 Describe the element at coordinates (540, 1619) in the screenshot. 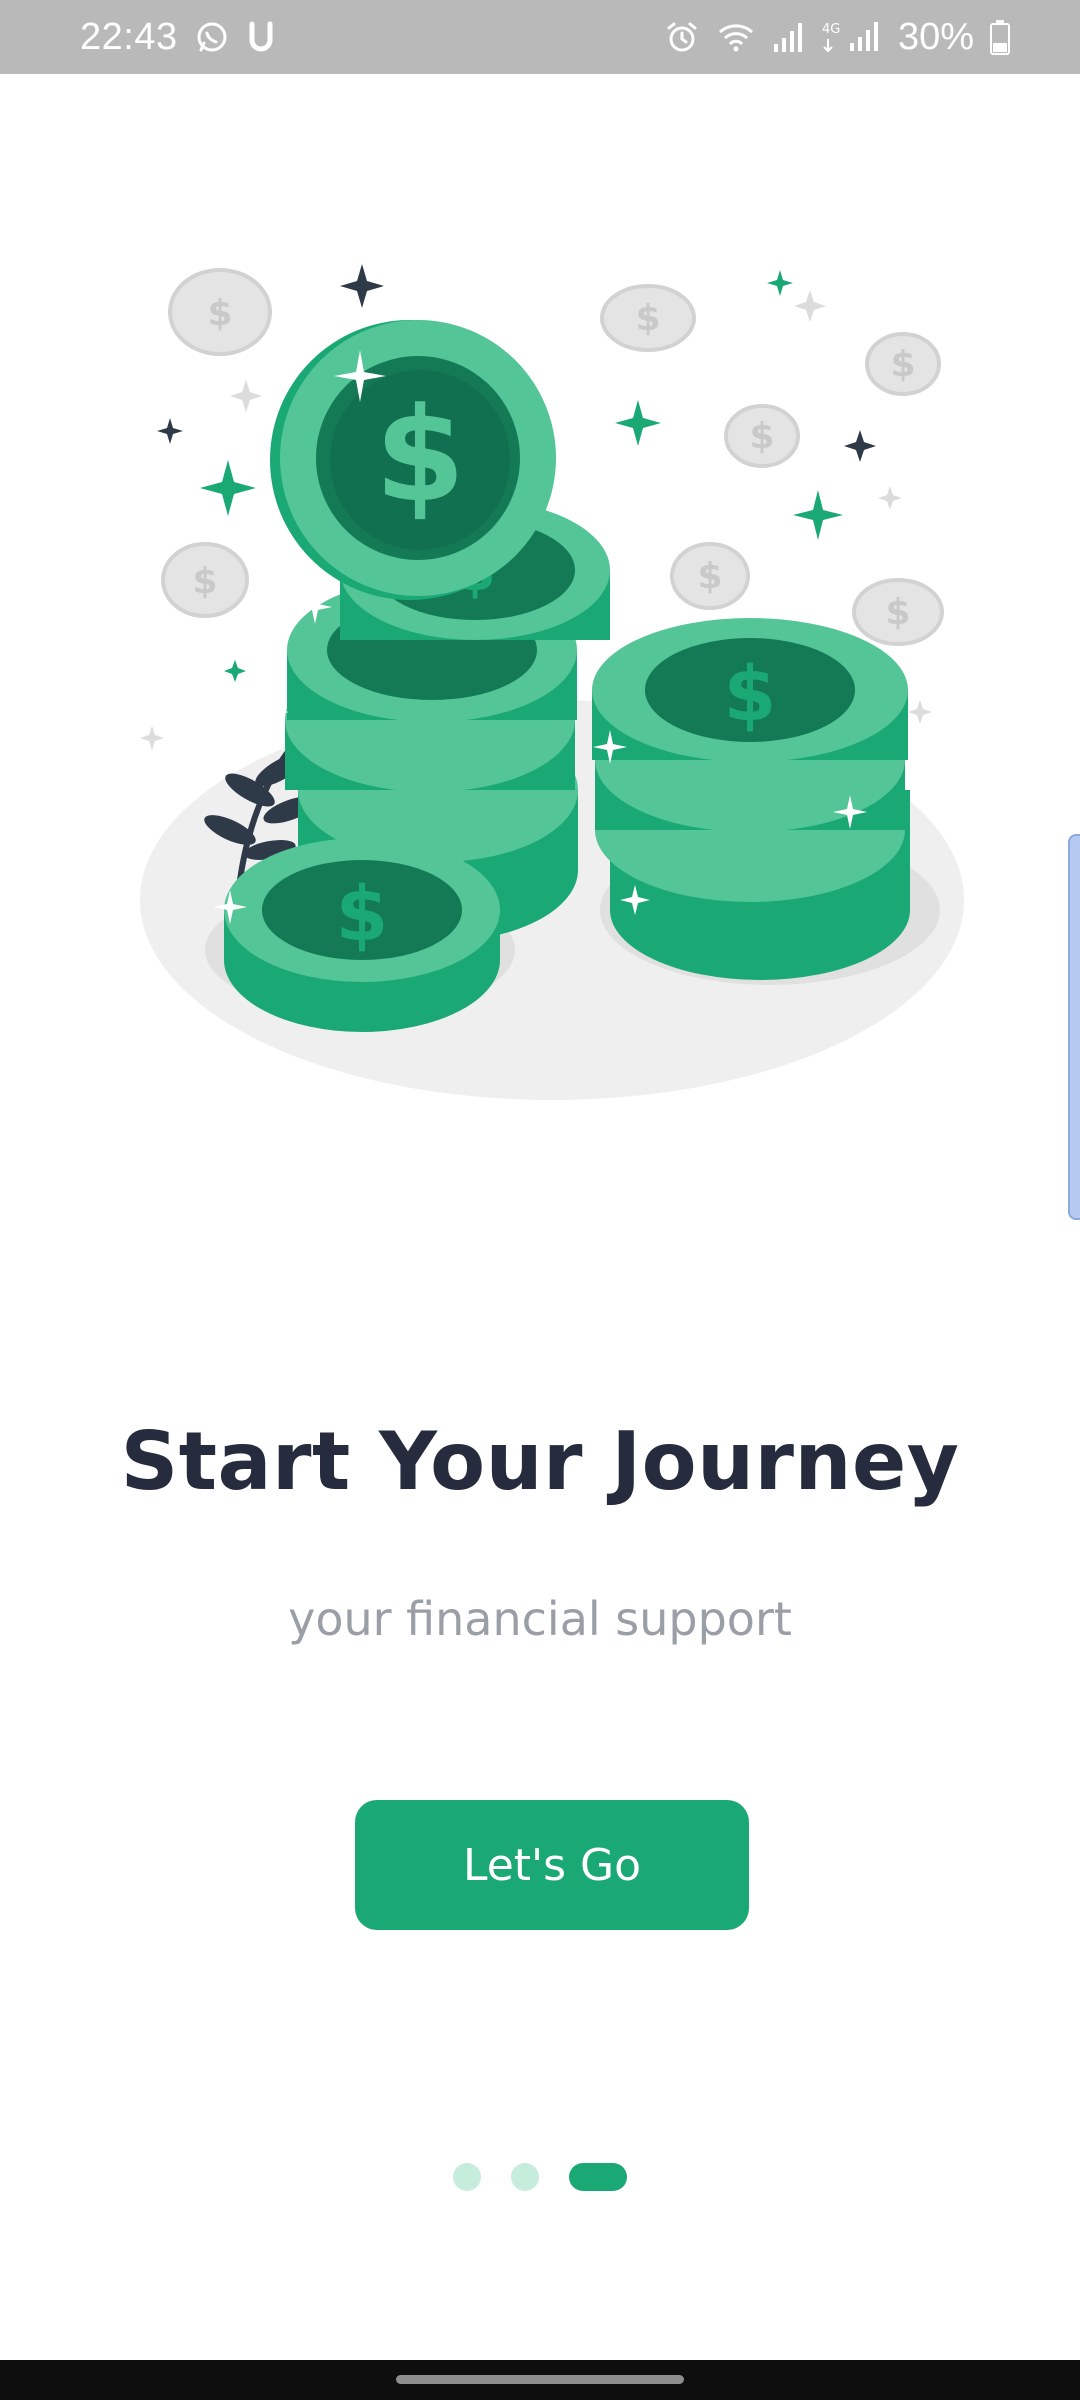

I see `onboarding-subtitle: your financial support` at that location.